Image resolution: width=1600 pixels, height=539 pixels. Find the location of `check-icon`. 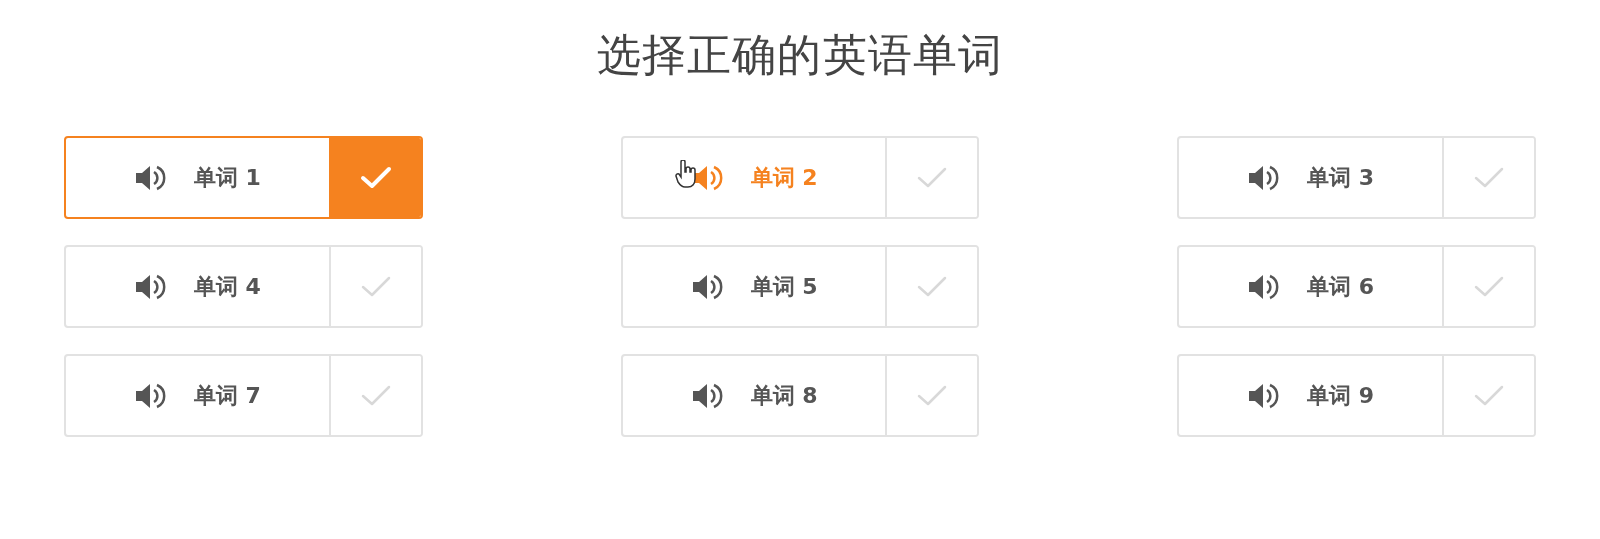

check-icon is located at coordinates (375, 177).